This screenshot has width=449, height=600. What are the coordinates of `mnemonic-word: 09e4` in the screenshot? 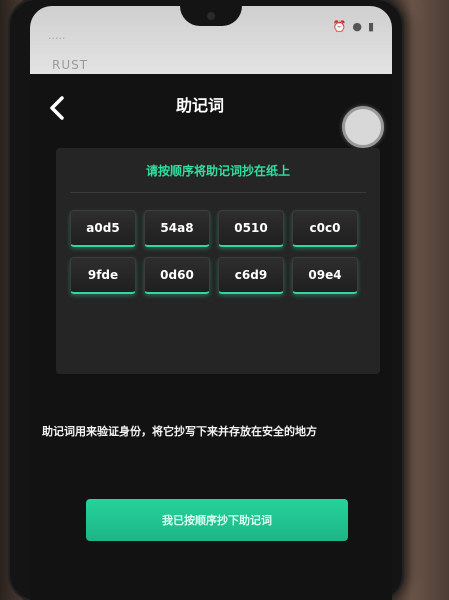 It's located at (325, 275).